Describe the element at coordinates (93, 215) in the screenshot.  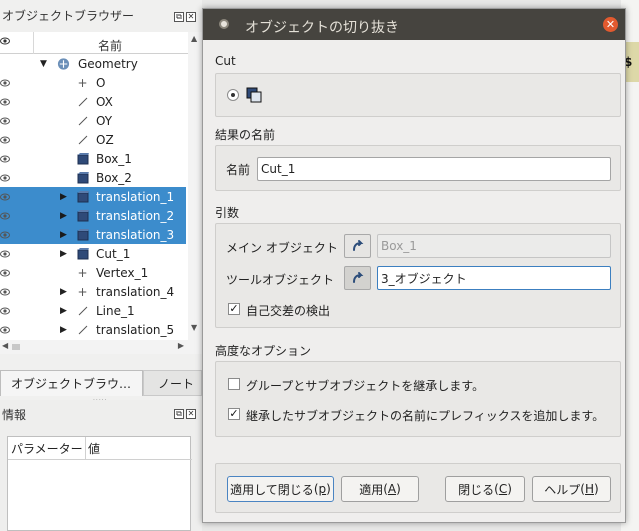
I see `tree-row: ▶ translation_2` at that location.